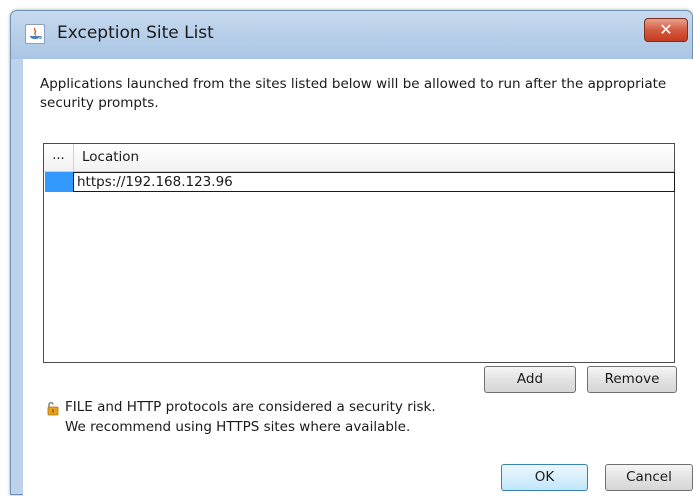 Image resolution: width=693 pixels, height=496 pixels. I want to click on location-cell-editor: https://192.168.123.96, so click(374, 182).